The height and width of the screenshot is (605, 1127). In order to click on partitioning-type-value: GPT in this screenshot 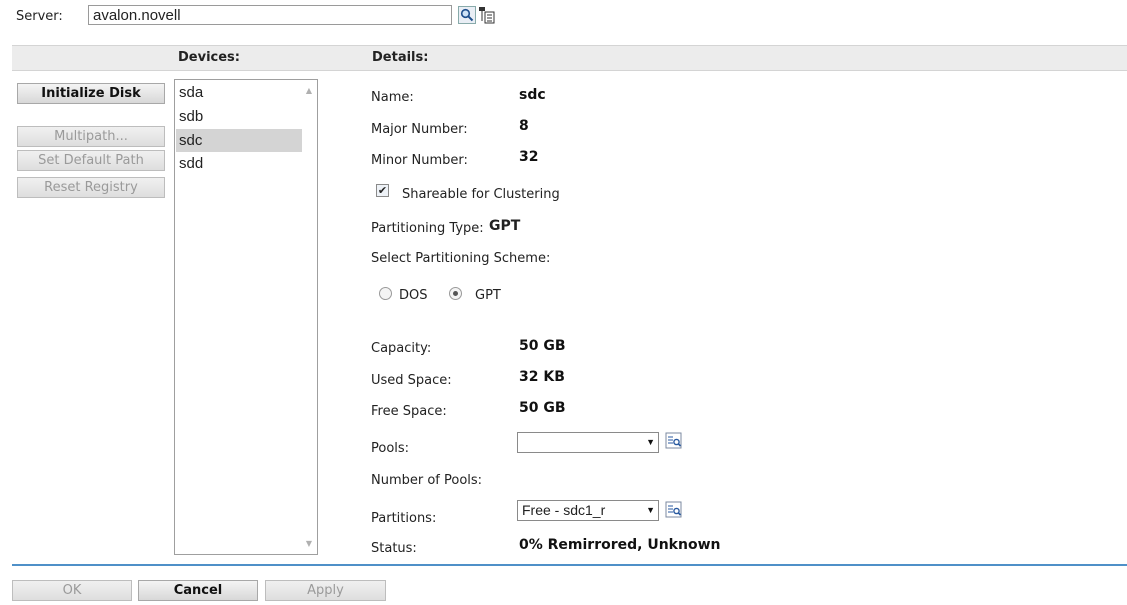, I will do `click(505, 226)`.